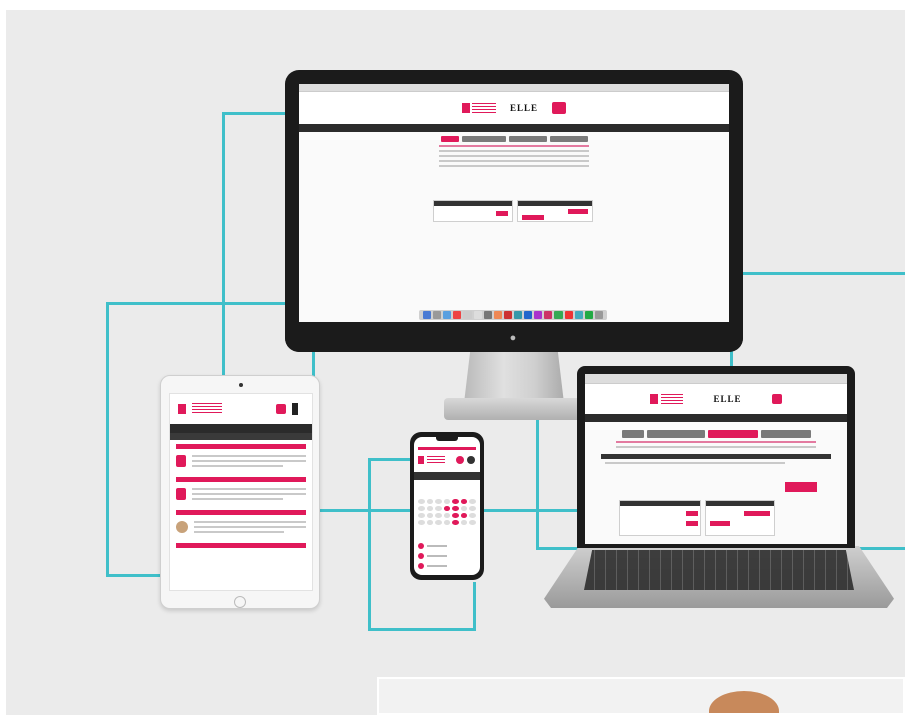 The image size is (905, 715). What do you see at coordinates (241, 385) in the screenshot?
I see `camera-icon` at bounding box center [241, 385].